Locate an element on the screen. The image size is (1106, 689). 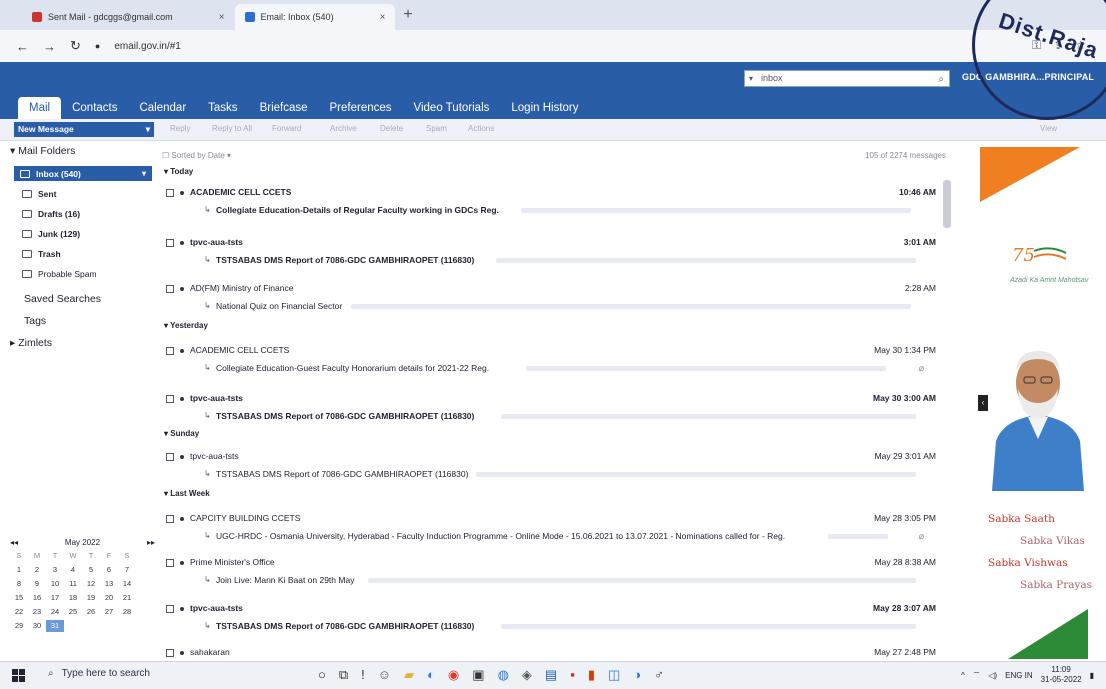
calendar-day: 28 is located at coordinates (127, 612).